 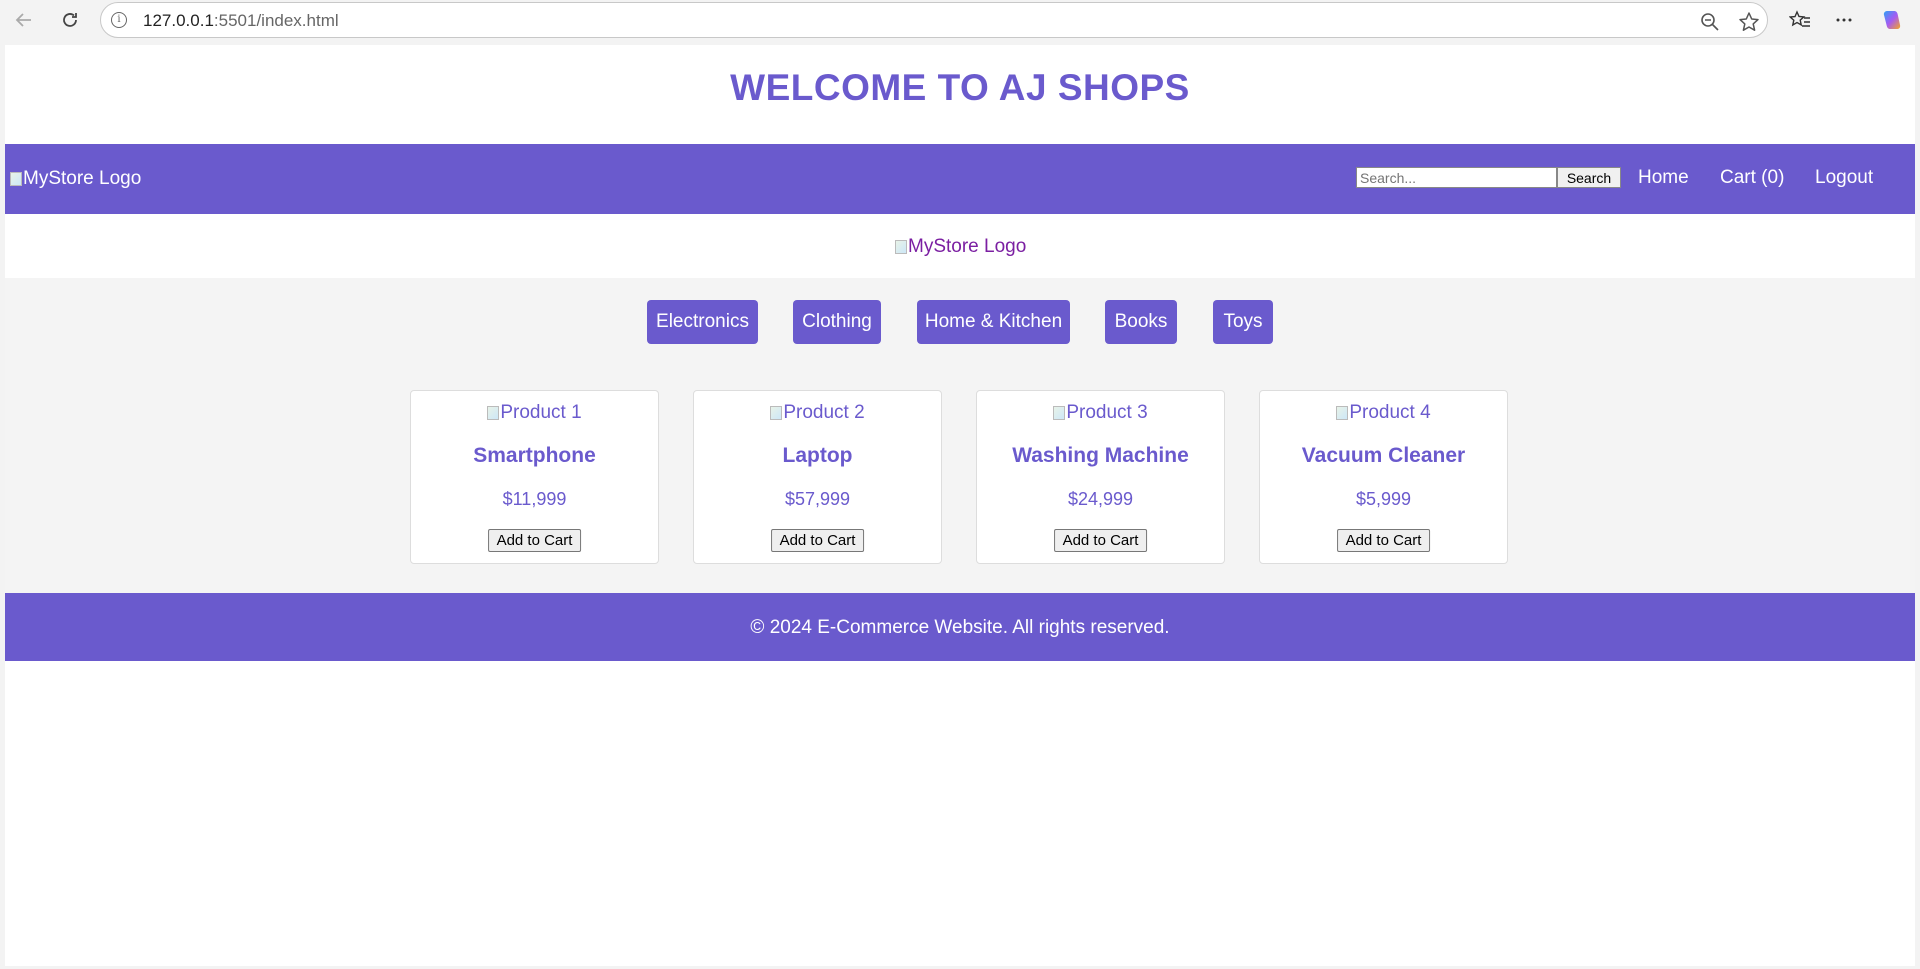 I want to click on store-logo: MyStore Logo, so click(x=75, y=179).